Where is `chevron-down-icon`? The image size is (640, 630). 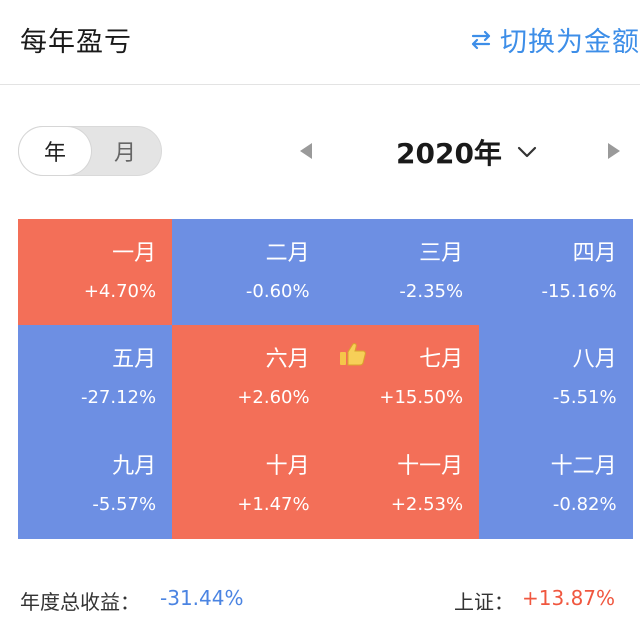
chevron-down-icon is located at coordinates (527, 152).